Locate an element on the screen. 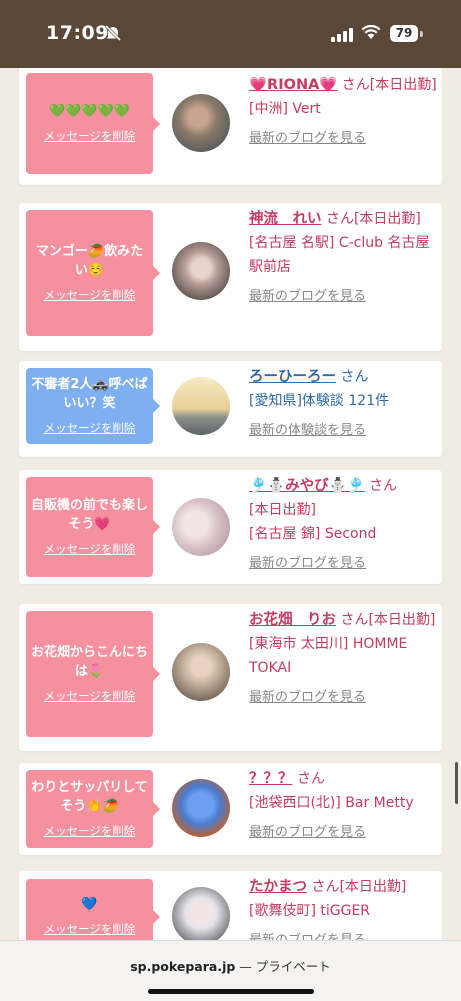 The height and width of the screenshot is (1001, 461). user-name-link: 💗RIONA💗 is located at coordinates (293, 85).